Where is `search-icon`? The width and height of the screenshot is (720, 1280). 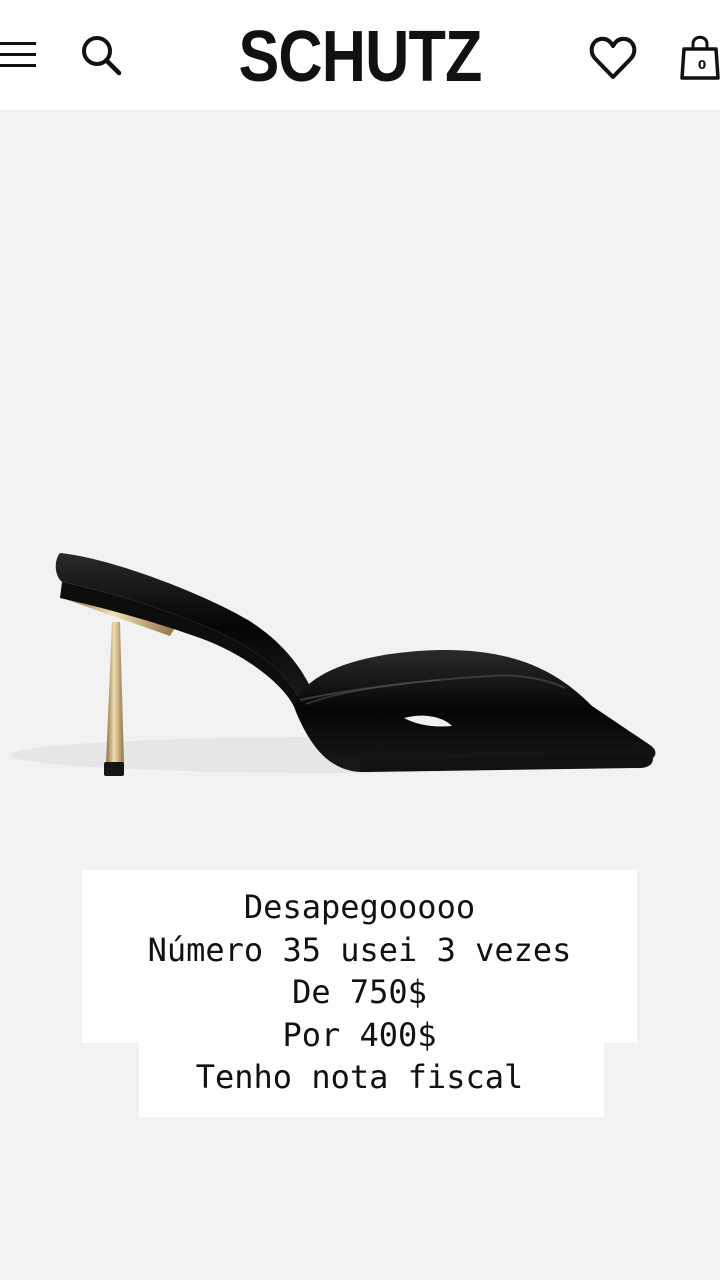
search-icon is located at coordinates (101, 55).